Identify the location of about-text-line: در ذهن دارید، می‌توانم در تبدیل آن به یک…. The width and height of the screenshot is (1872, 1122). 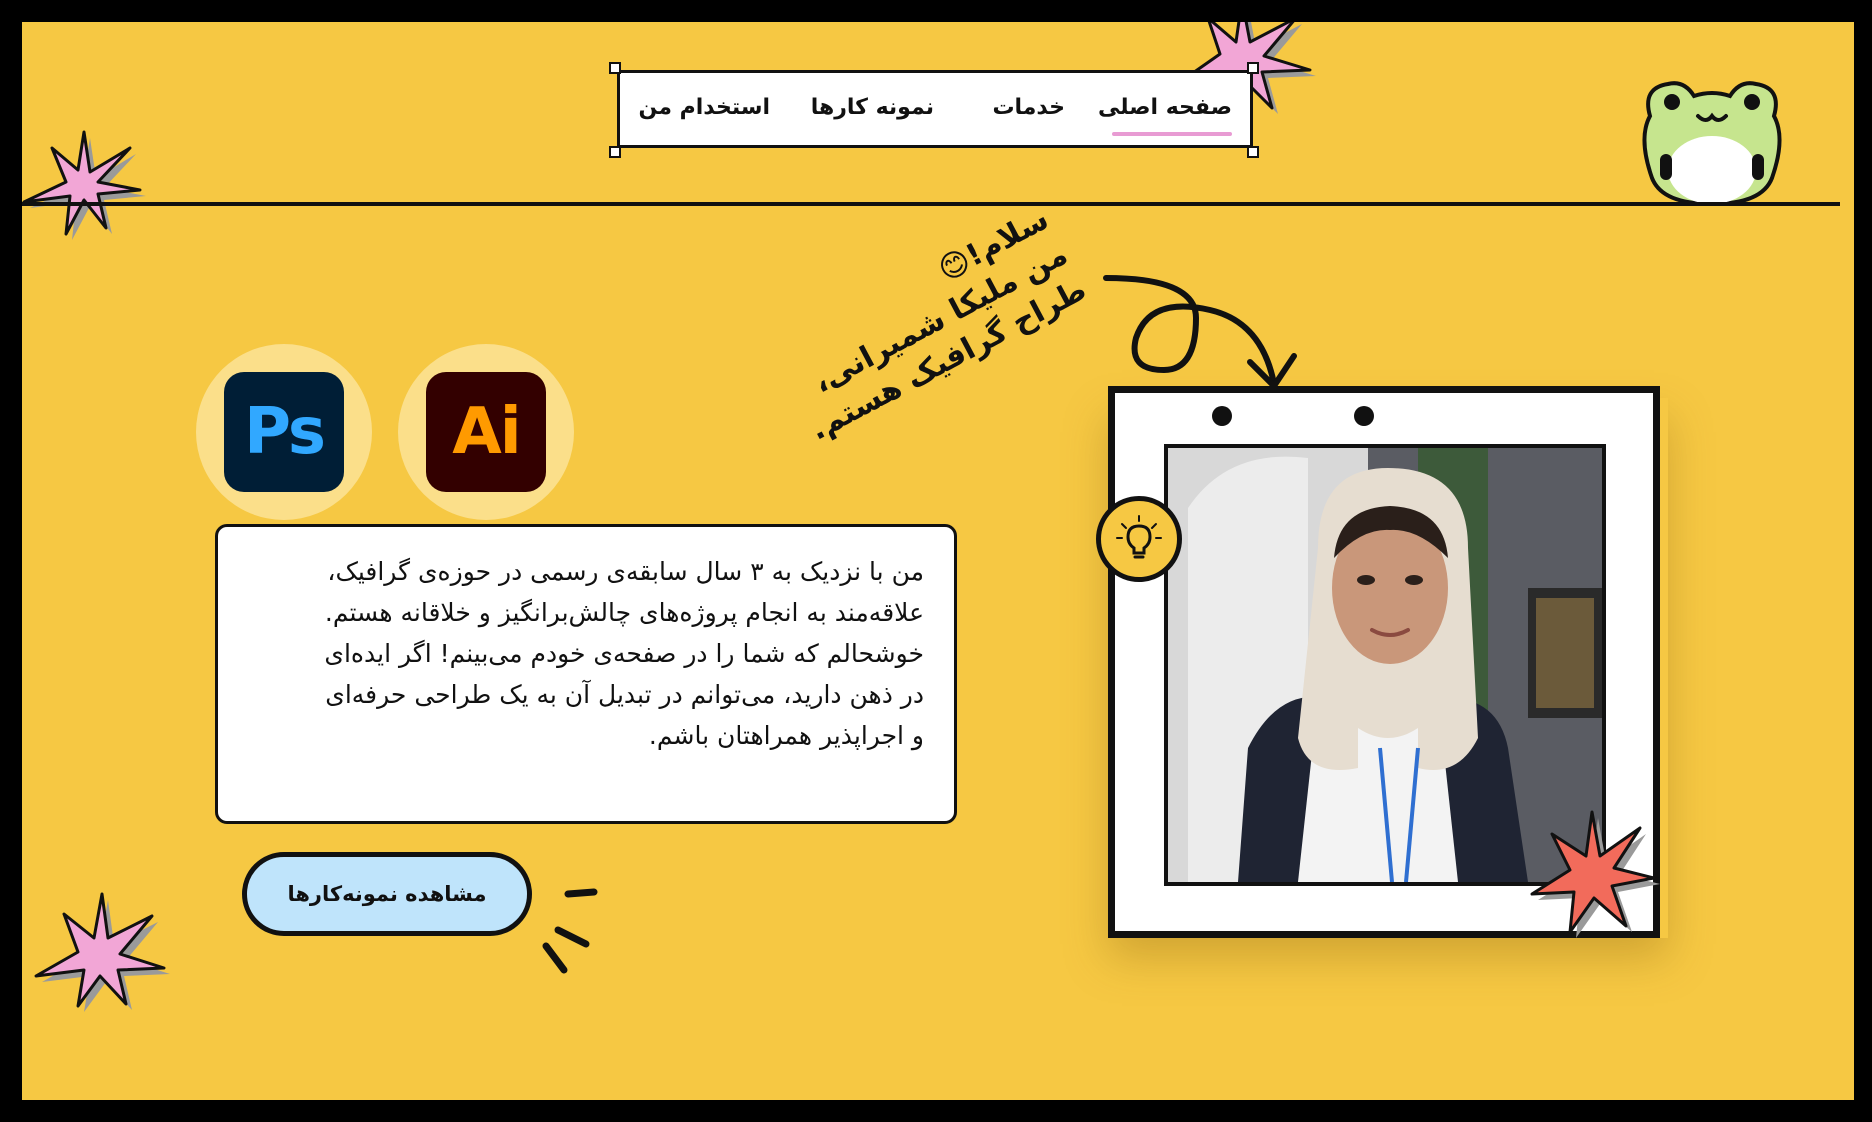
(624, 694).